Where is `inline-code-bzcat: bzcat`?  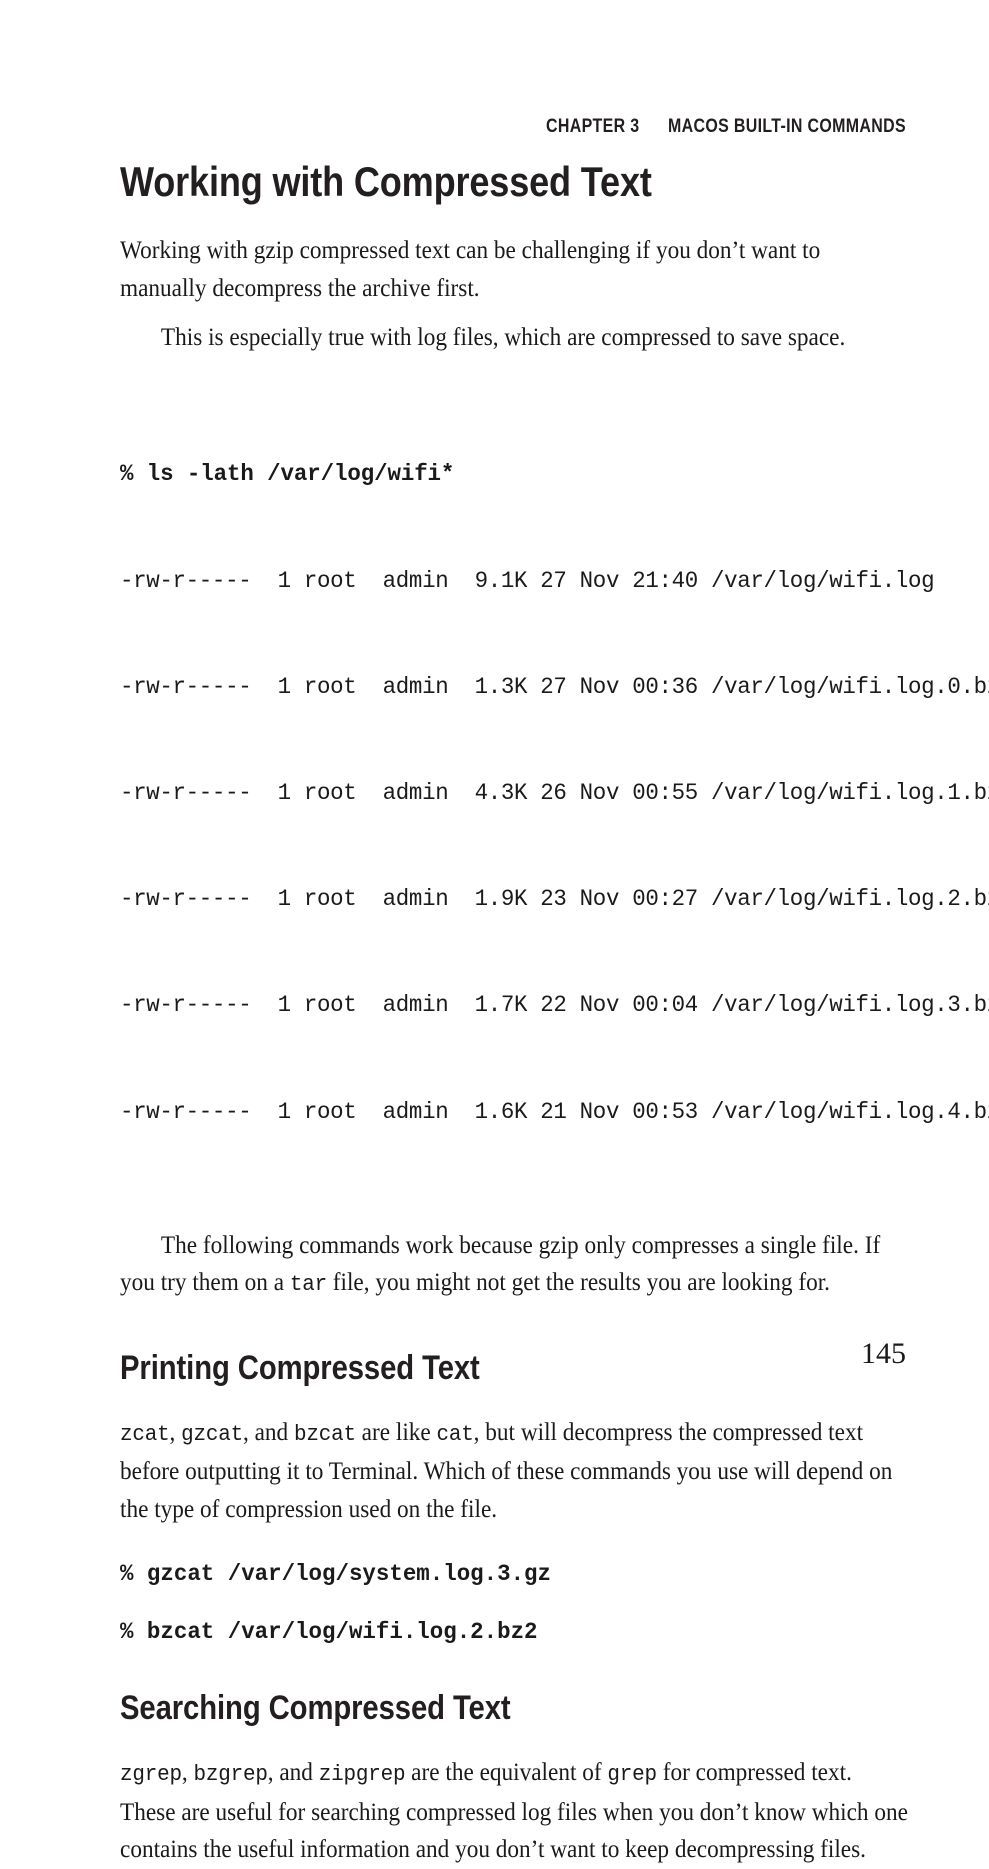 inline-code-bzcat: bzcat is located at coordinates (324, 1433).